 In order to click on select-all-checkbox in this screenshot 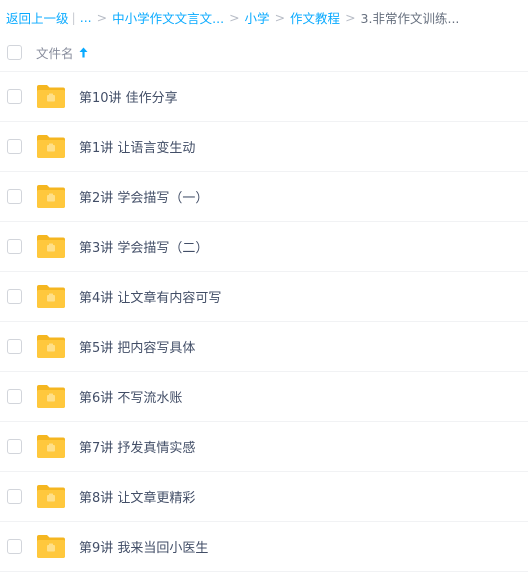, I will do `click(14, 52)`.